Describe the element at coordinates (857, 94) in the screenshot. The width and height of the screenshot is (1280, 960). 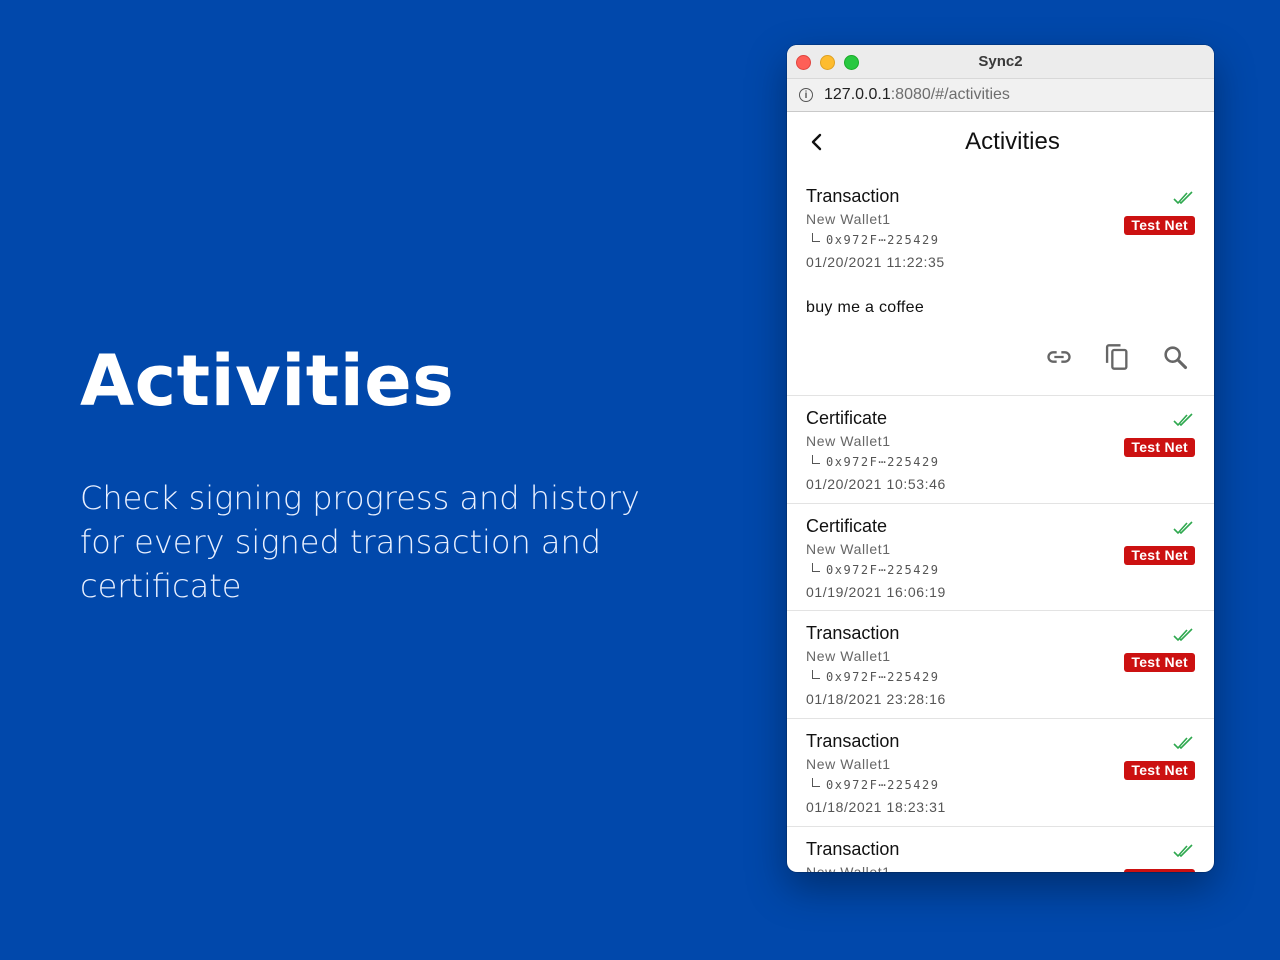
I see `url-host: 127.0.0.1` at that location.